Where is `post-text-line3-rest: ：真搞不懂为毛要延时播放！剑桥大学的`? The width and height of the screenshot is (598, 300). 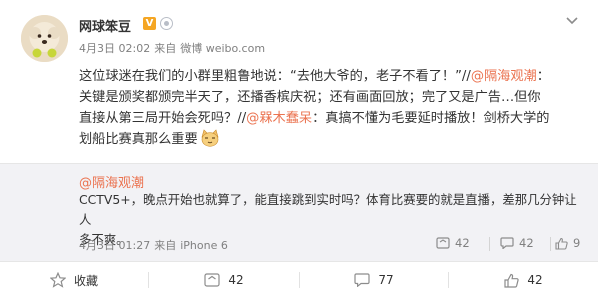 post-text-line3-rest: ：真搞不懂为毛要延时播放！剑桥大学的 is located at coordinates (431, 118).